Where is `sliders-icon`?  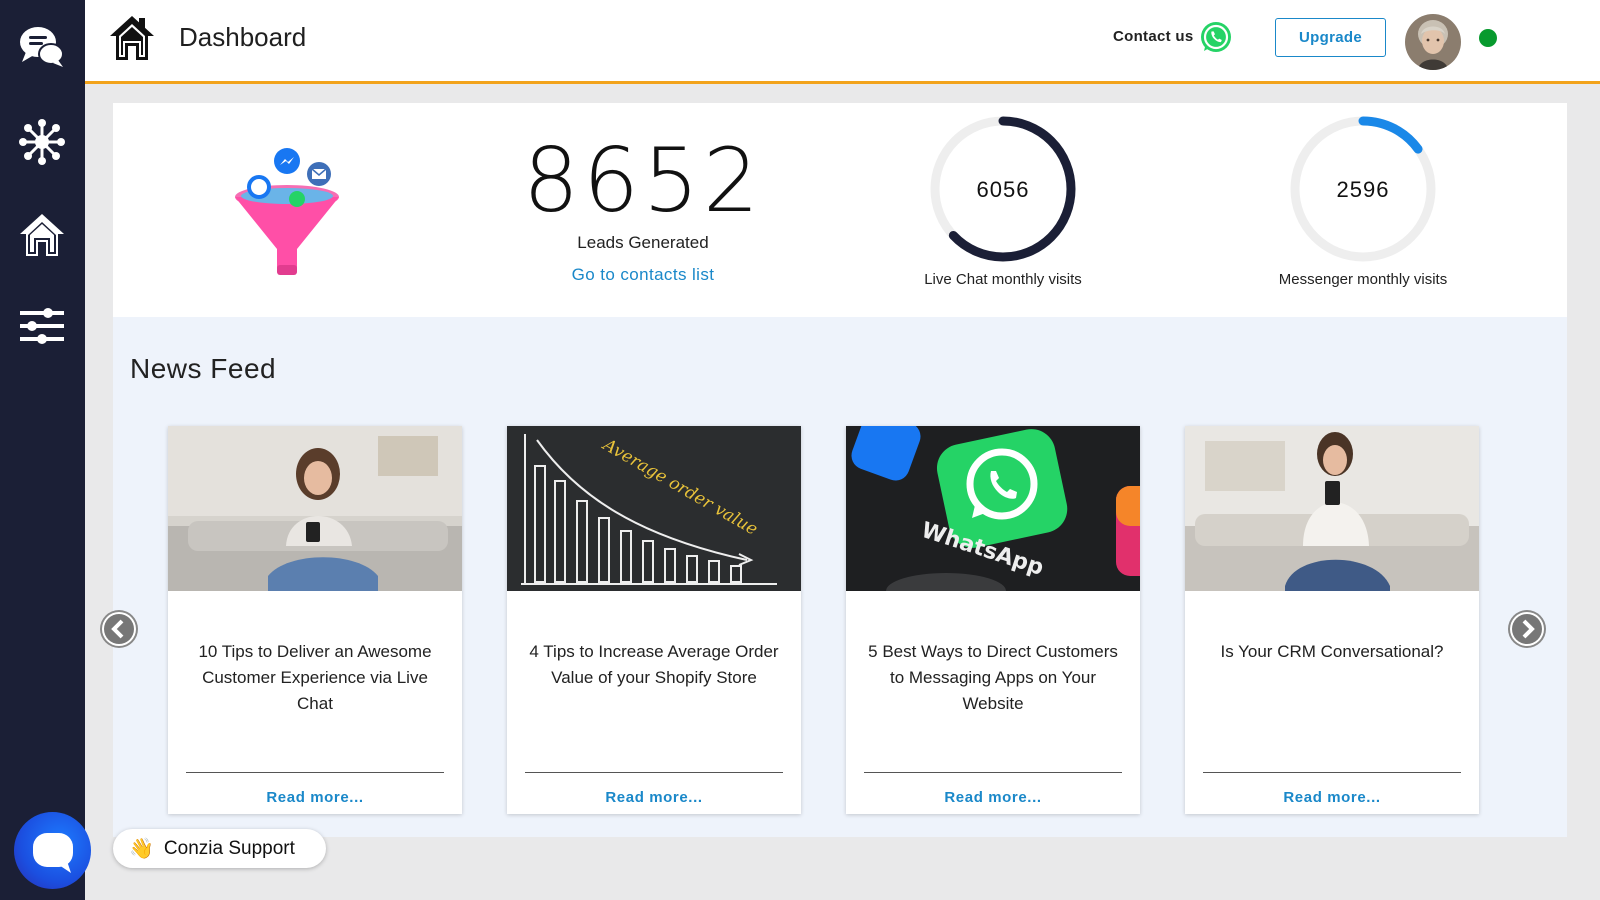
sliders-icon is located at coordinates (42, 326).